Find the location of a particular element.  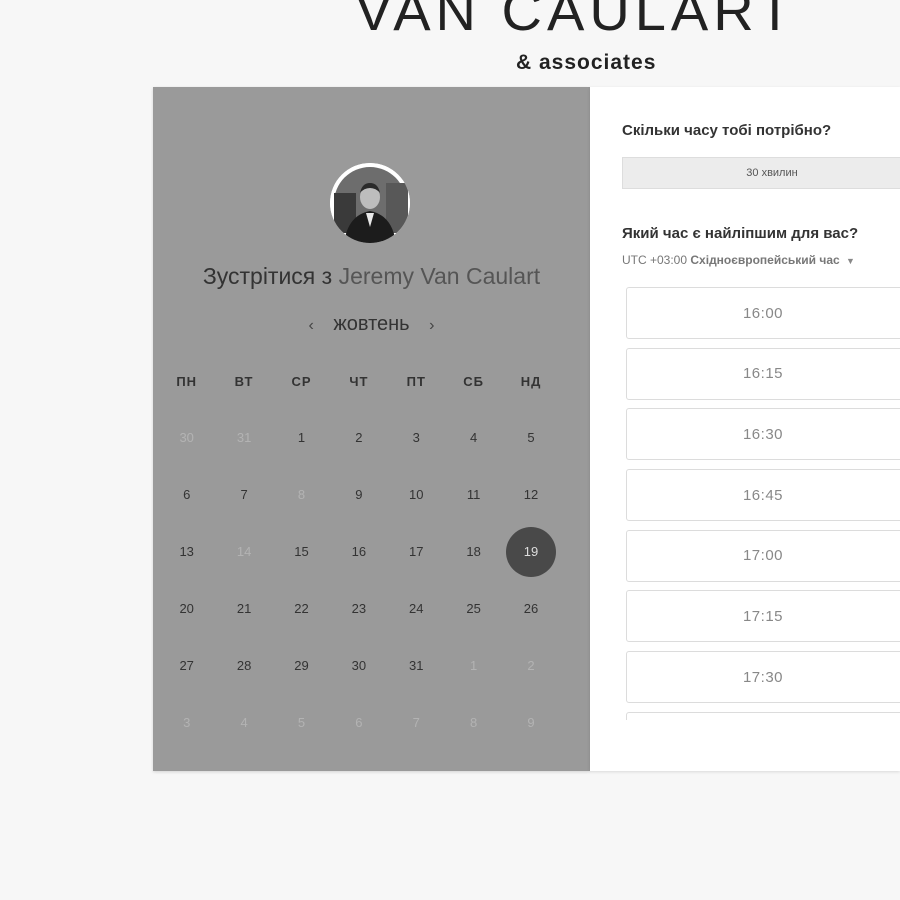

time-question: Який час є найліпшим для вас? is located at coordinates (740, 233).